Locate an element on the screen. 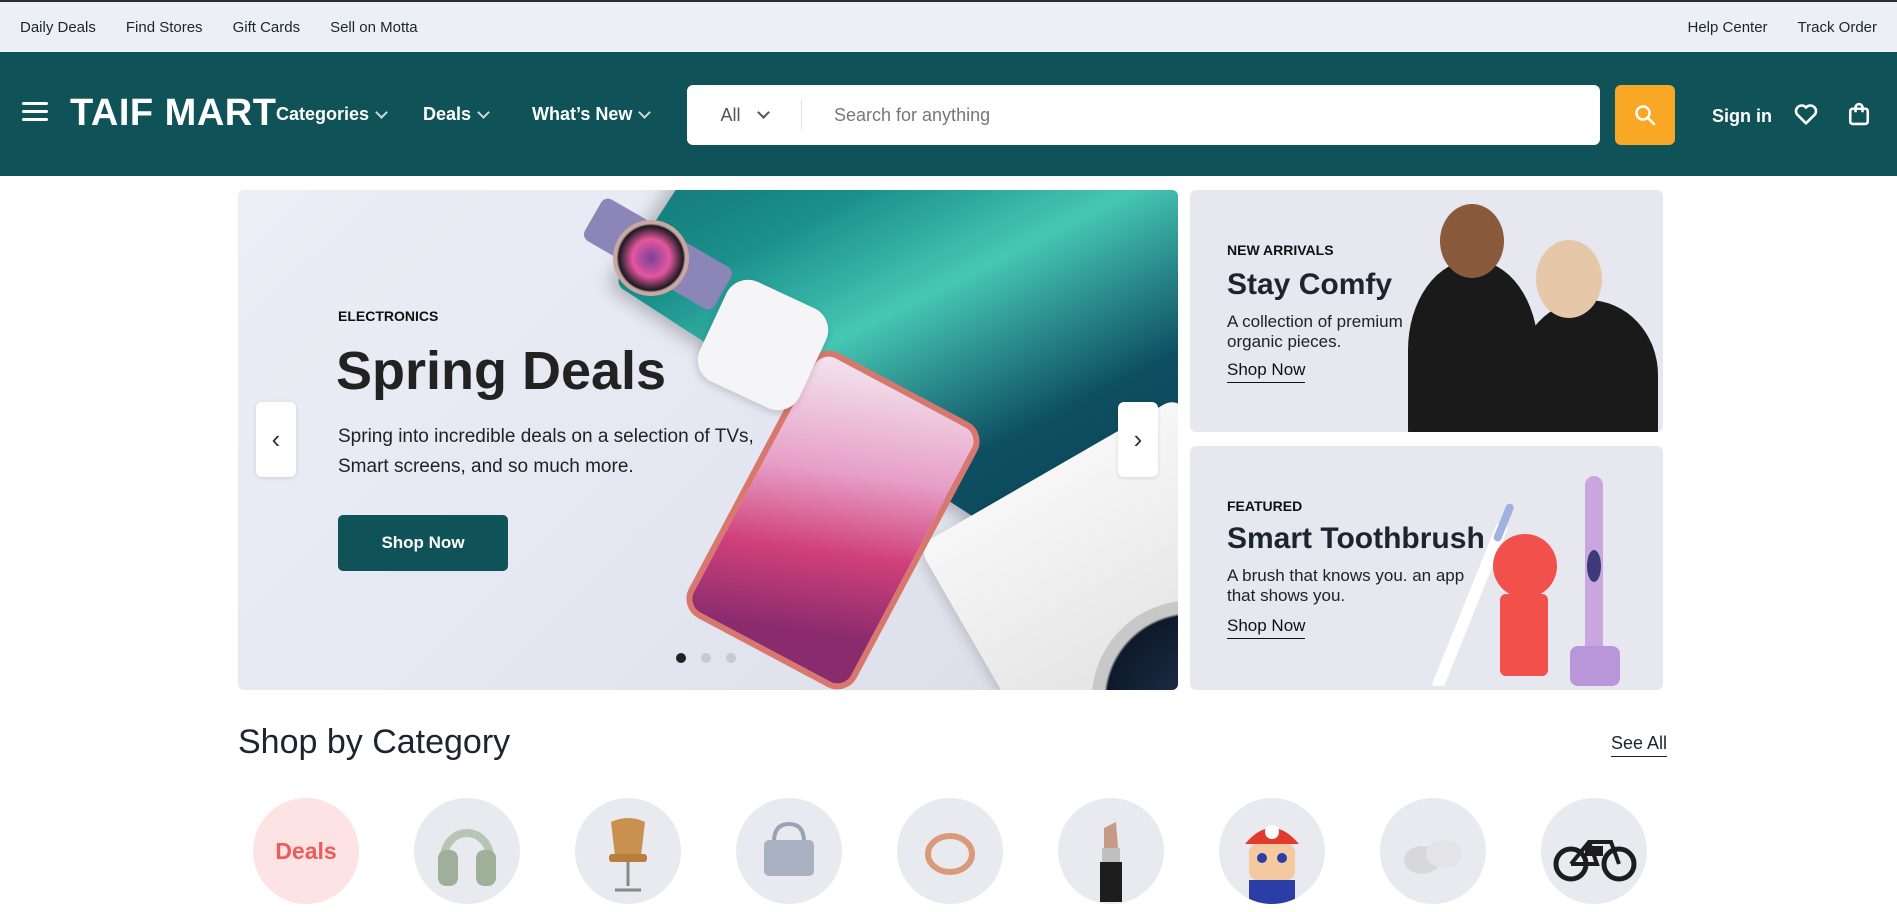 This screenshot has height=912, width=1897. sell-link: Sell on Motta is located at coordinates (374, 27).